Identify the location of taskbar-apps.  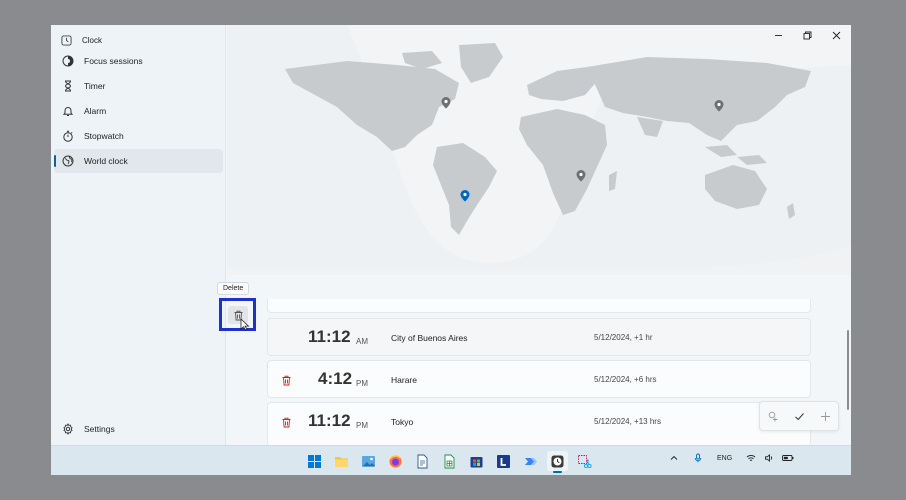
(449, 462).